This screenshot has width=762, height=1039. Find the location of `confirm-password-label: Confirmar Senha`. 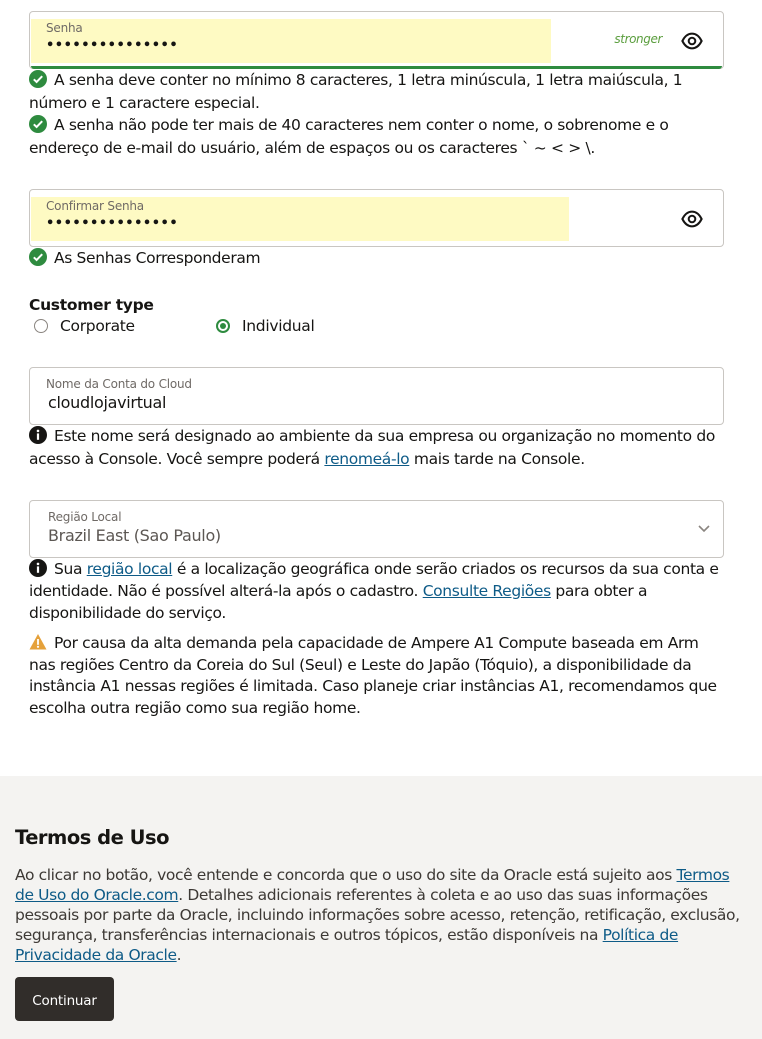

confirm-password-label: Confirmar Senha is located at coordinates (95, 206).